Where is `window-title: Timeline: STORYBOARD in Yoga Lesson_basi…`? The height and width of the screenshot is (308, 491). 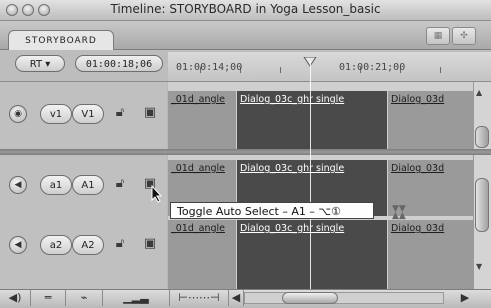
window-title: Timeline: STORYBOARD in Yoga Lesson_basi… is located at coordinates (245, 9).